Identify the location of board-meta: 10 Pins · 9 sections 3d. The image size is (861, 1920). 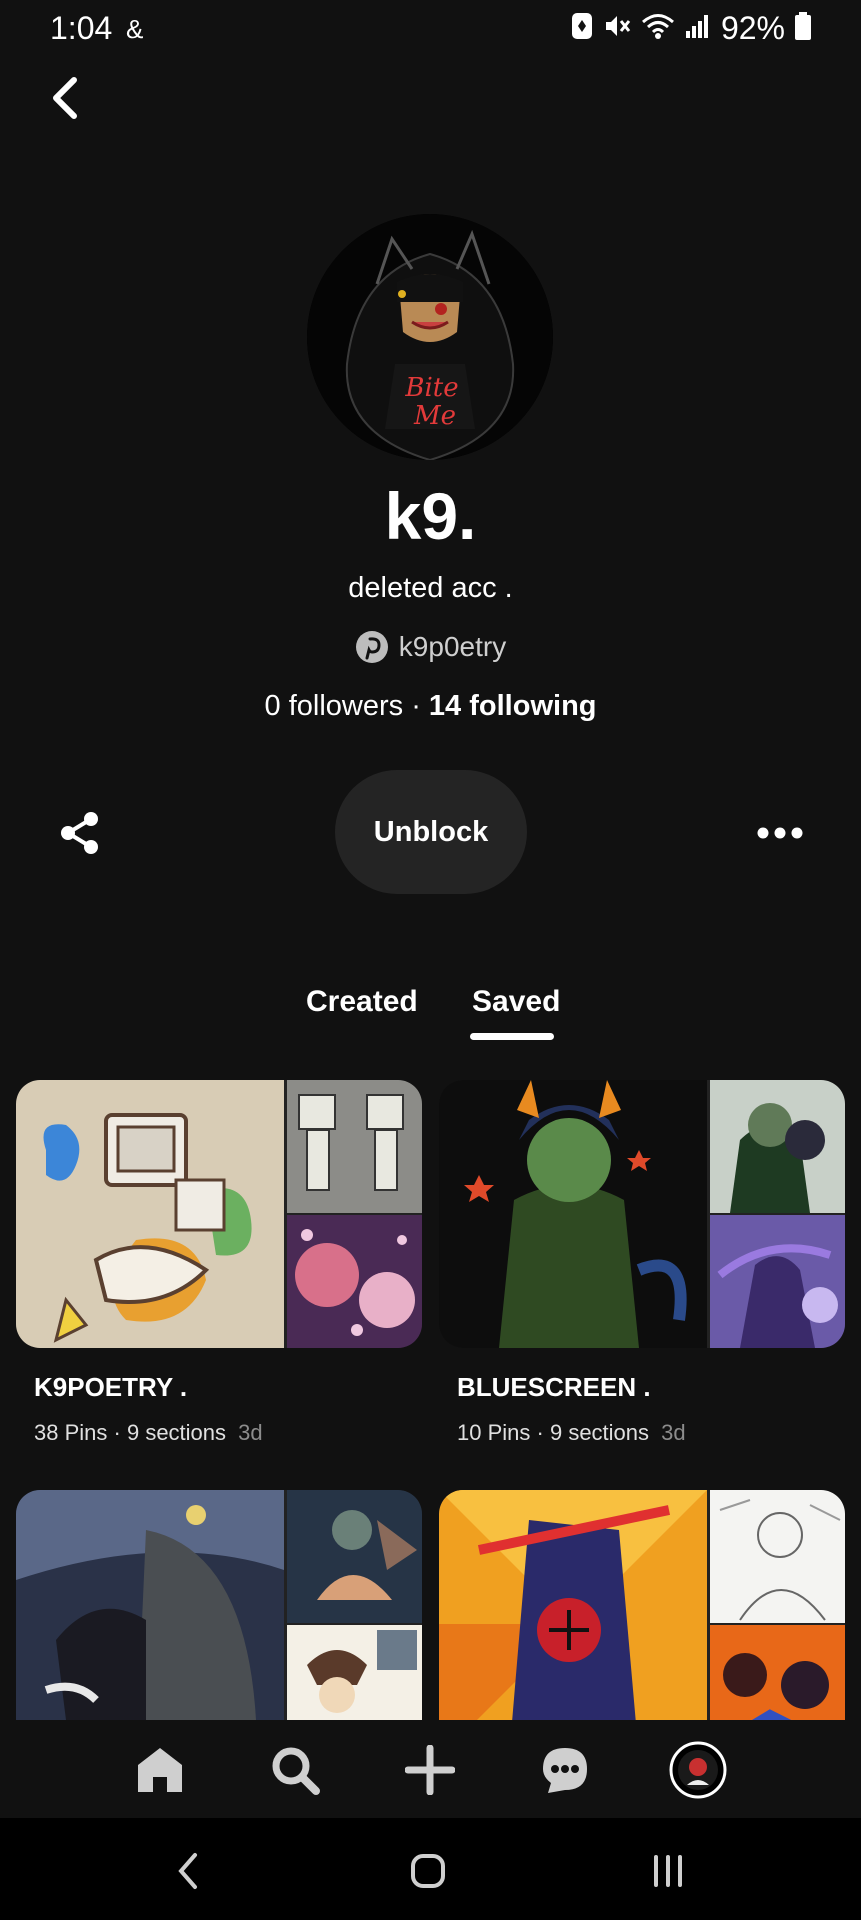
(571, 1433).